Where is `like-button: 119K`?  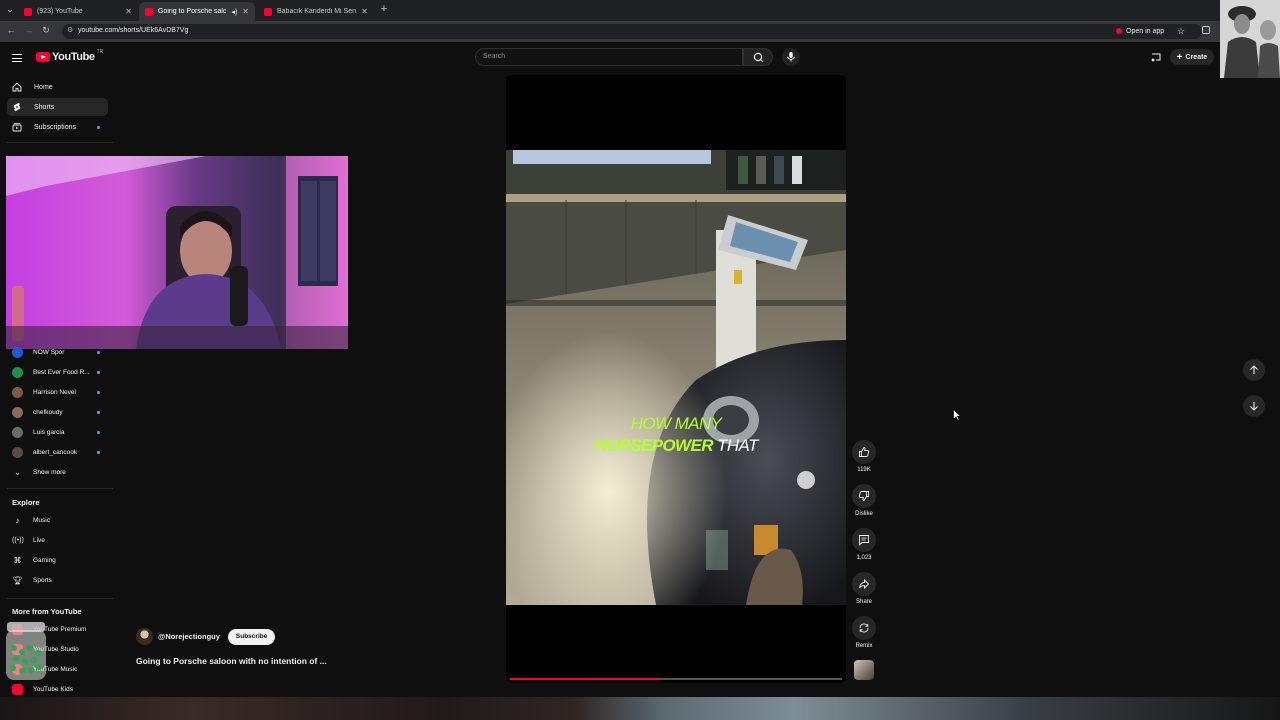 like-button: 119K is located at coordinates (864, 456).